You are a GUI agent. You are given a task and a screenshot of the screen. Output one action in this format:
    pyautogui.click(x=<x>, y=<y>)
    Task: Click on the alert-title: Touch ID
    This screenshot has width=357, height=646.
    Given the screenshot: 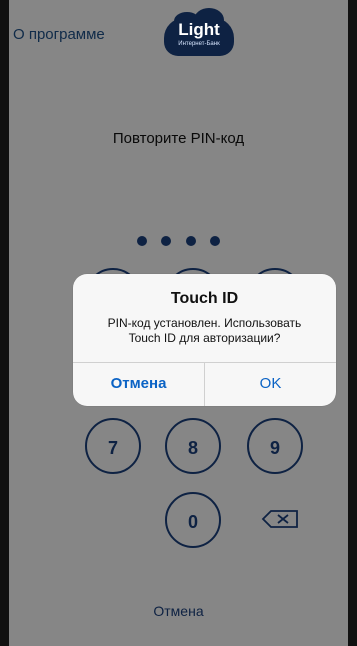 What is the action you would take?
    pyautogui.click(x=204, y=298)
    